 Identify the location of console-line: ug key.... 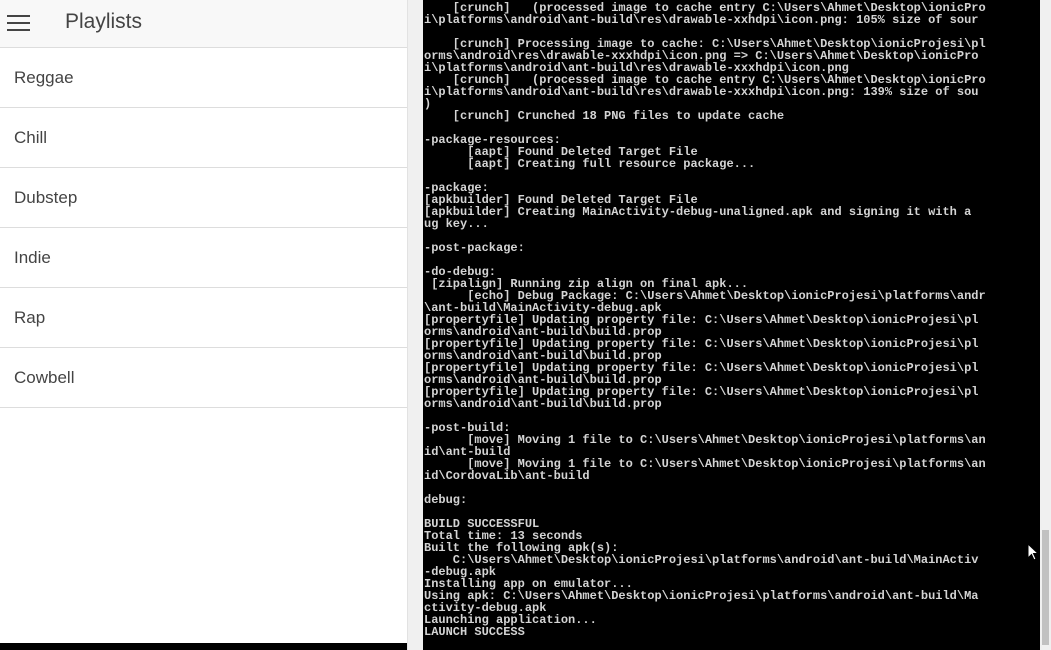
(456, 224).